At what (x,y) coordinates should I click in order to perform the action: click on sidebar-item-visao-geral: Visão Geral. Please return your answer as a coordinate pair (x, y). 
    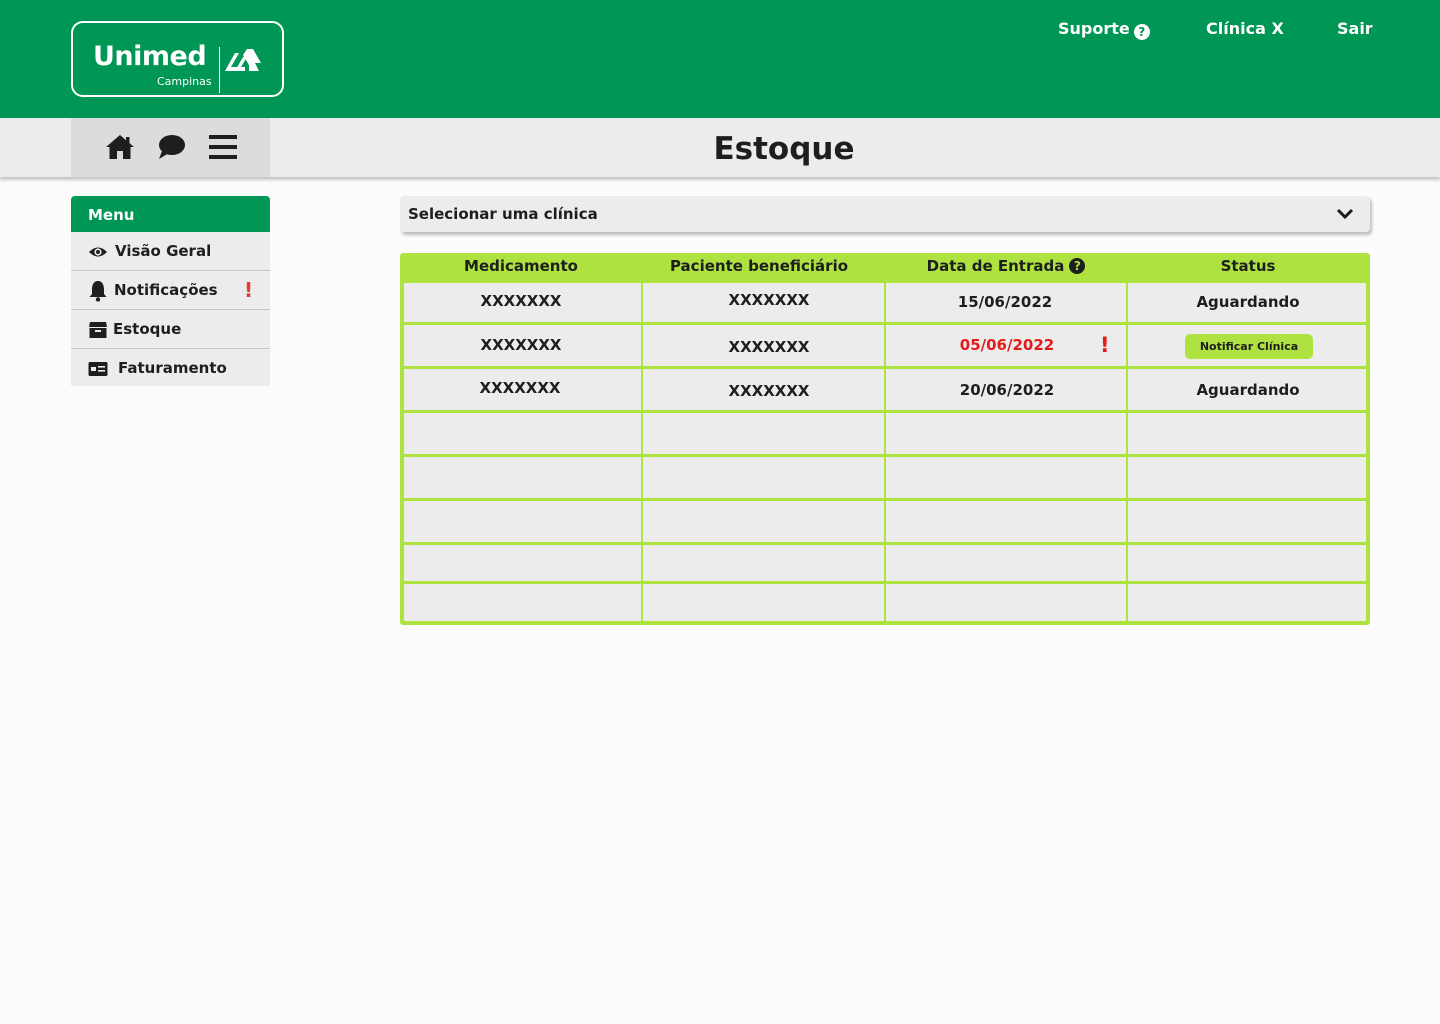
    Looking at the image, I should click on (170, 251).